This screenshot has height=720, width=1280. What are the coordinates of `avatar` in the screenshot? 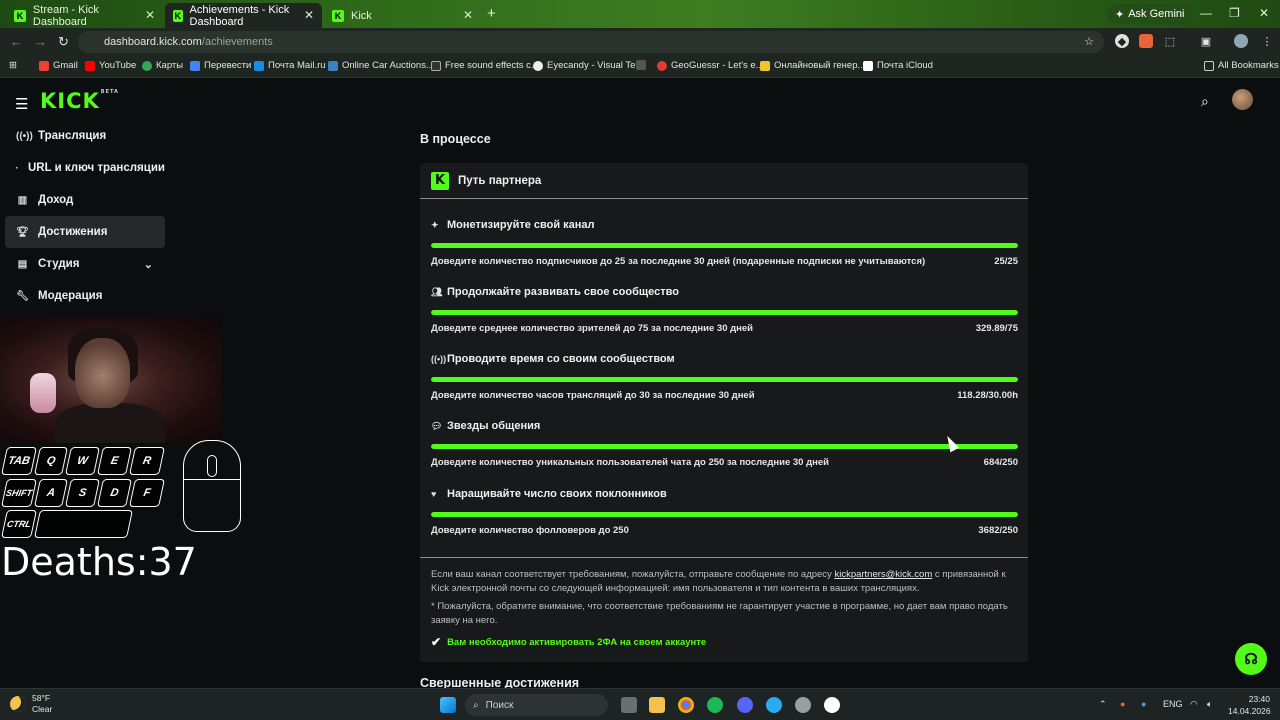 It's located at (1242, 99).